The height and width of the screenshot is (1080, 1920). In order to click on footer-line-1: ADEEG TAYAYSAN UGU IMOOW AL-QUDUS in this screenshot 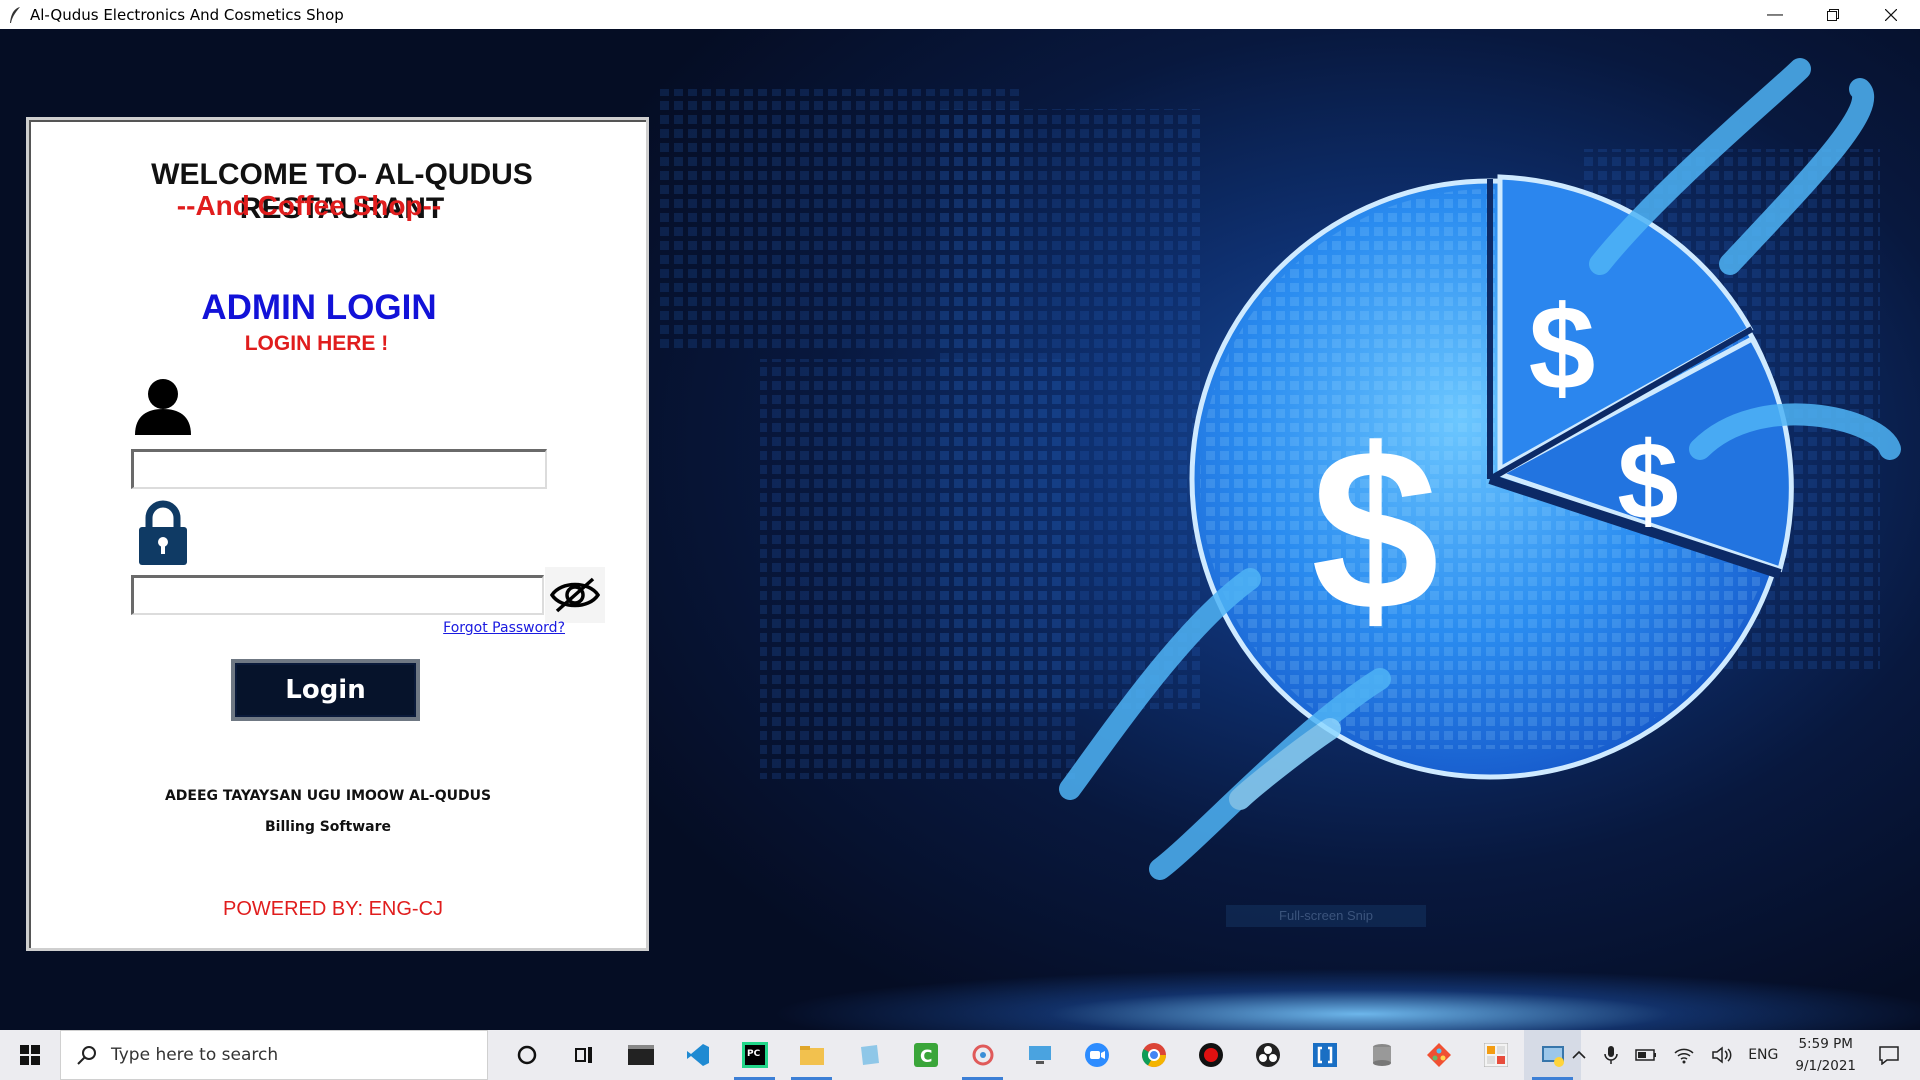, I will do `click(328, 796)`.